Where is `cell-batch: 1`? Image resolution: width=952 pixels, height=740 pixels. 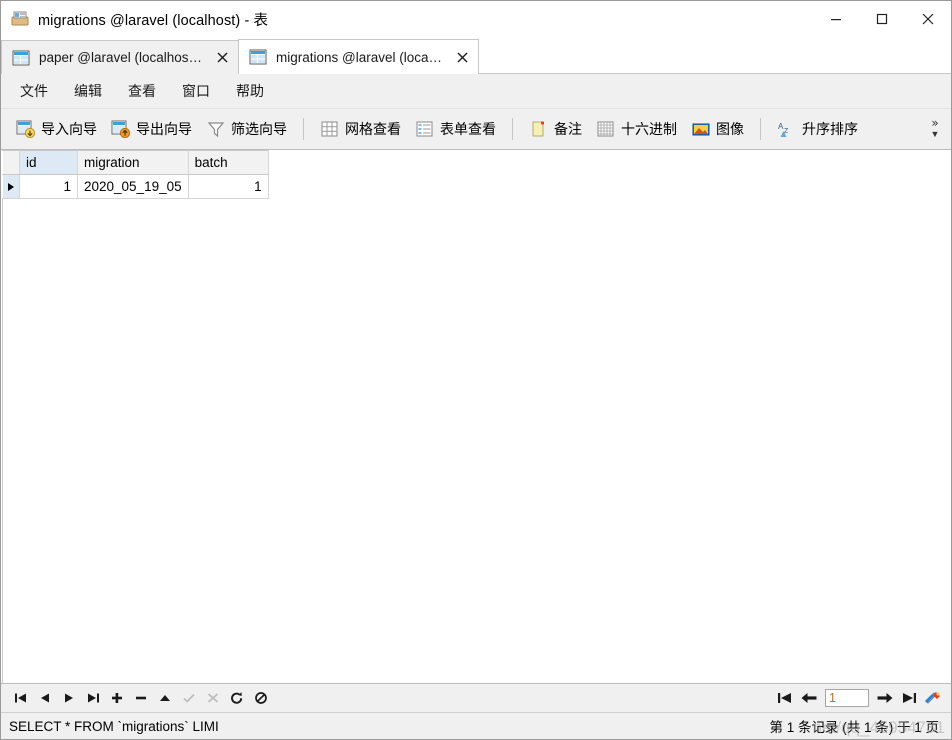
cell-batch: 1 is located at coordinates (228, 186).